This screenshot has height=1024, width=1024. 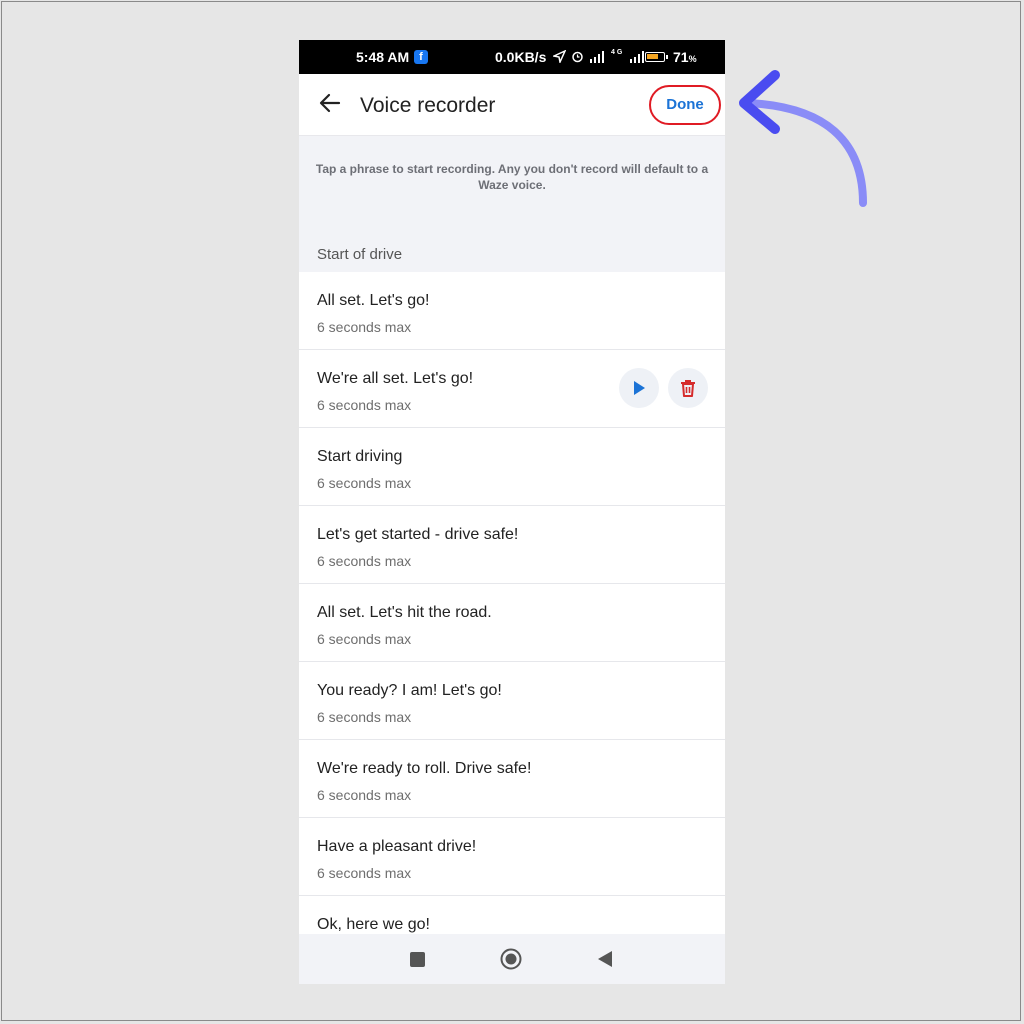 I want to click on battery-icon, so click(x=655, y=57).